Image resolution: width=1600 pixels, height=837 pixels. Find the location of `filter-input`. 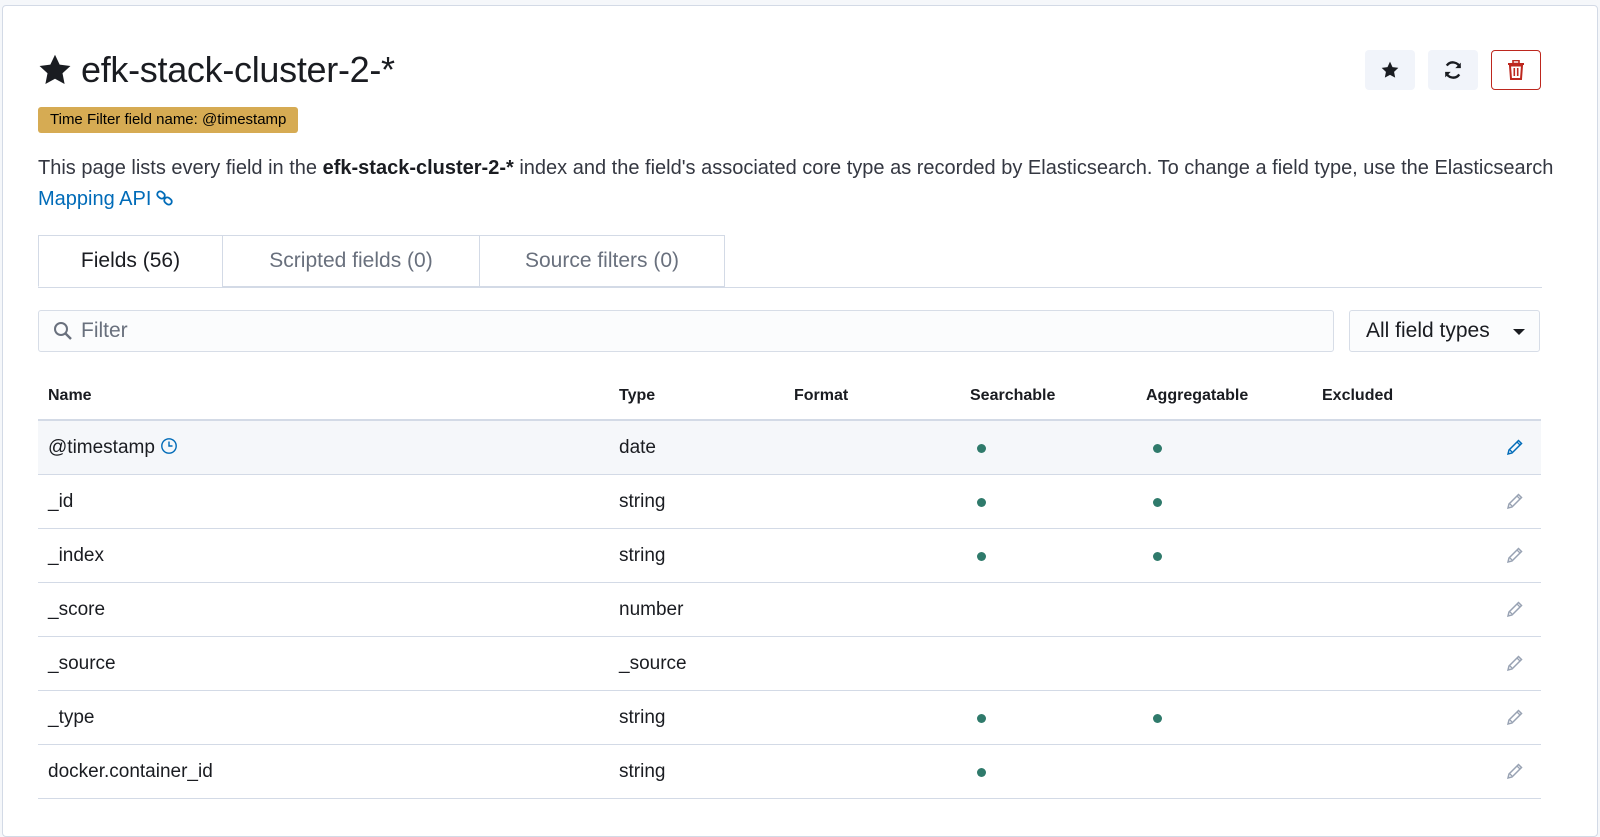

filter-input is located at coordinates (681, 331).